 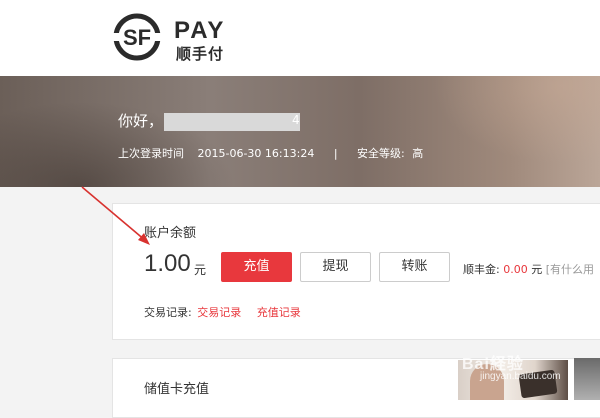 I want to click on transfer-button: 转账, so click(x=414, y=267).